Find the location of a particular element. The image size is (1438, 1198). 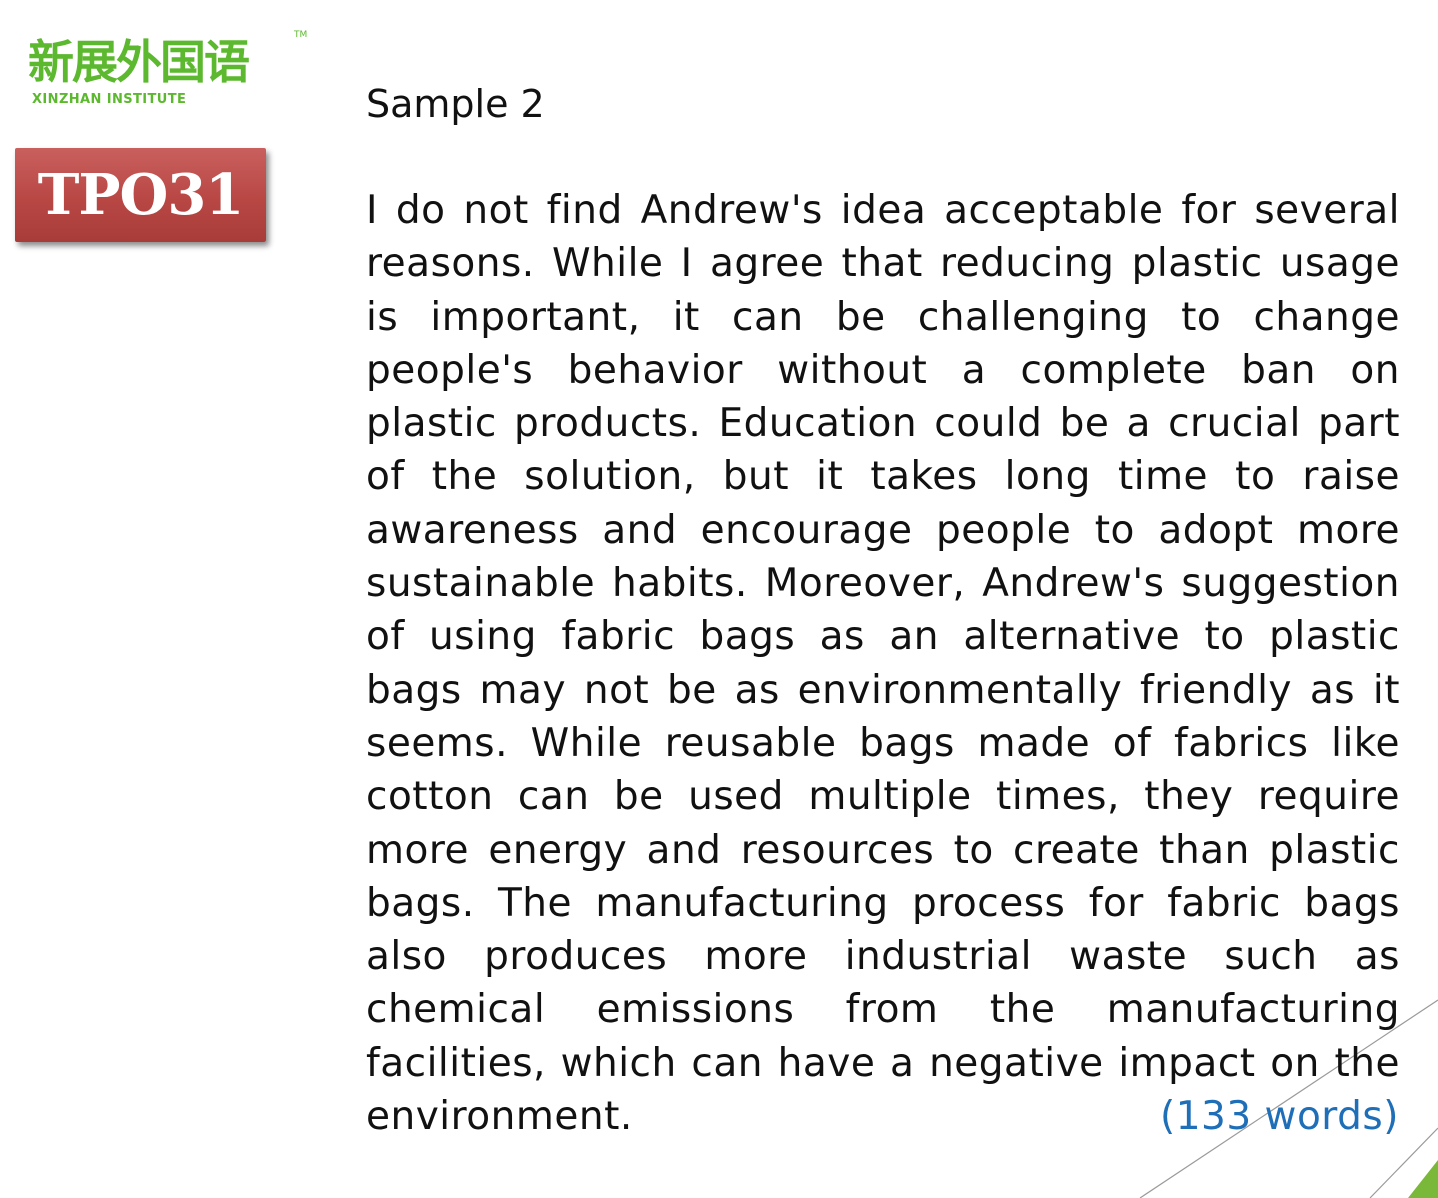

xinzhan-logo: 新展外国语 TM XINZHAN INSTITUTE is located at coordinates (171, 72).